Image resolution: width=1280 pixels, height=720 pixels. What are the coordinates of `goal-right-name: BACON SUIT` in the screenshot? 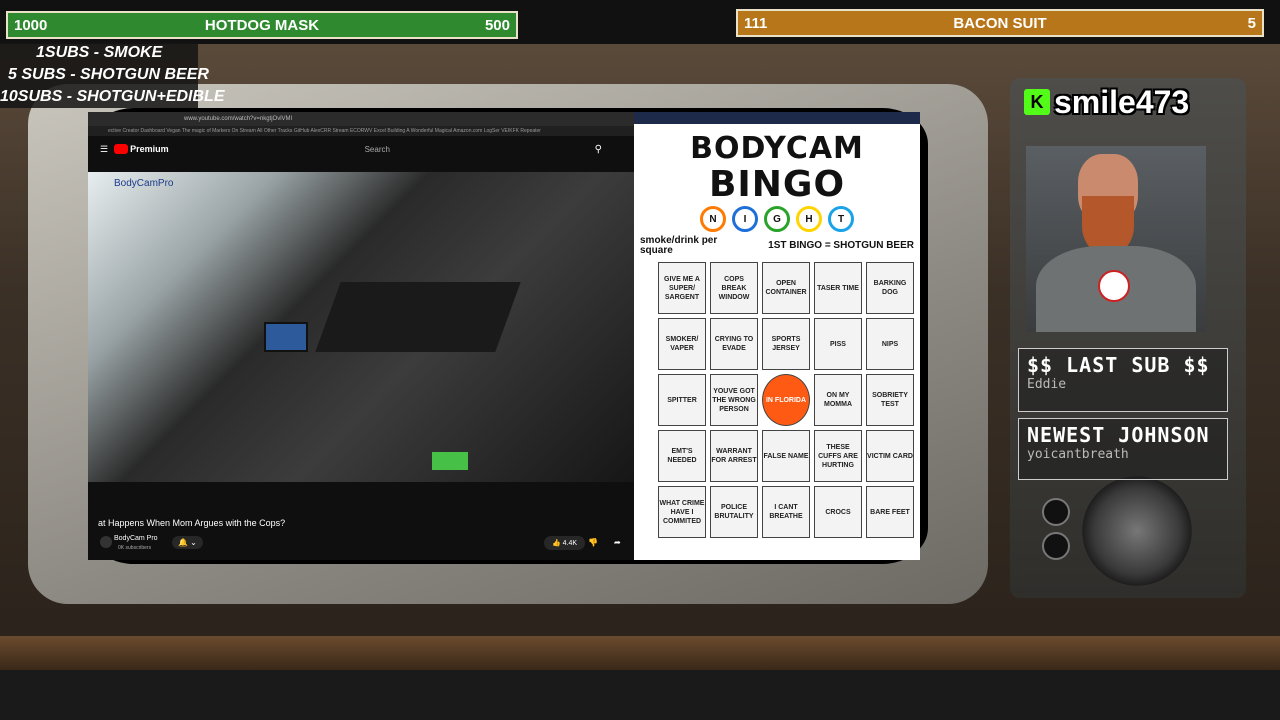 It's located at (1000, 23).